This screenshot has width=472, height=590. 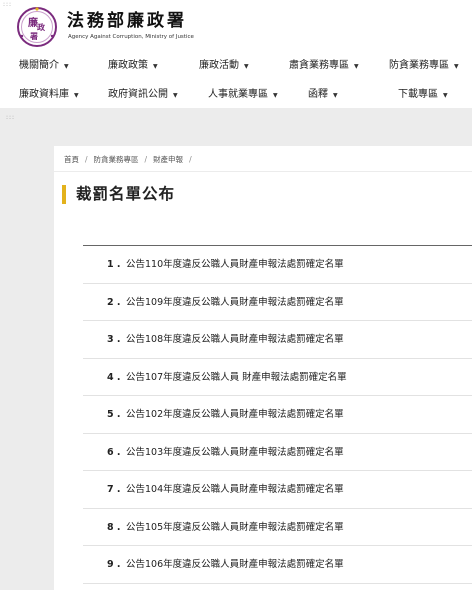 I want to click on item-link: 公告107年度違反公職人員 財產申報法處罰確定名單, so click(x=236, y=377).